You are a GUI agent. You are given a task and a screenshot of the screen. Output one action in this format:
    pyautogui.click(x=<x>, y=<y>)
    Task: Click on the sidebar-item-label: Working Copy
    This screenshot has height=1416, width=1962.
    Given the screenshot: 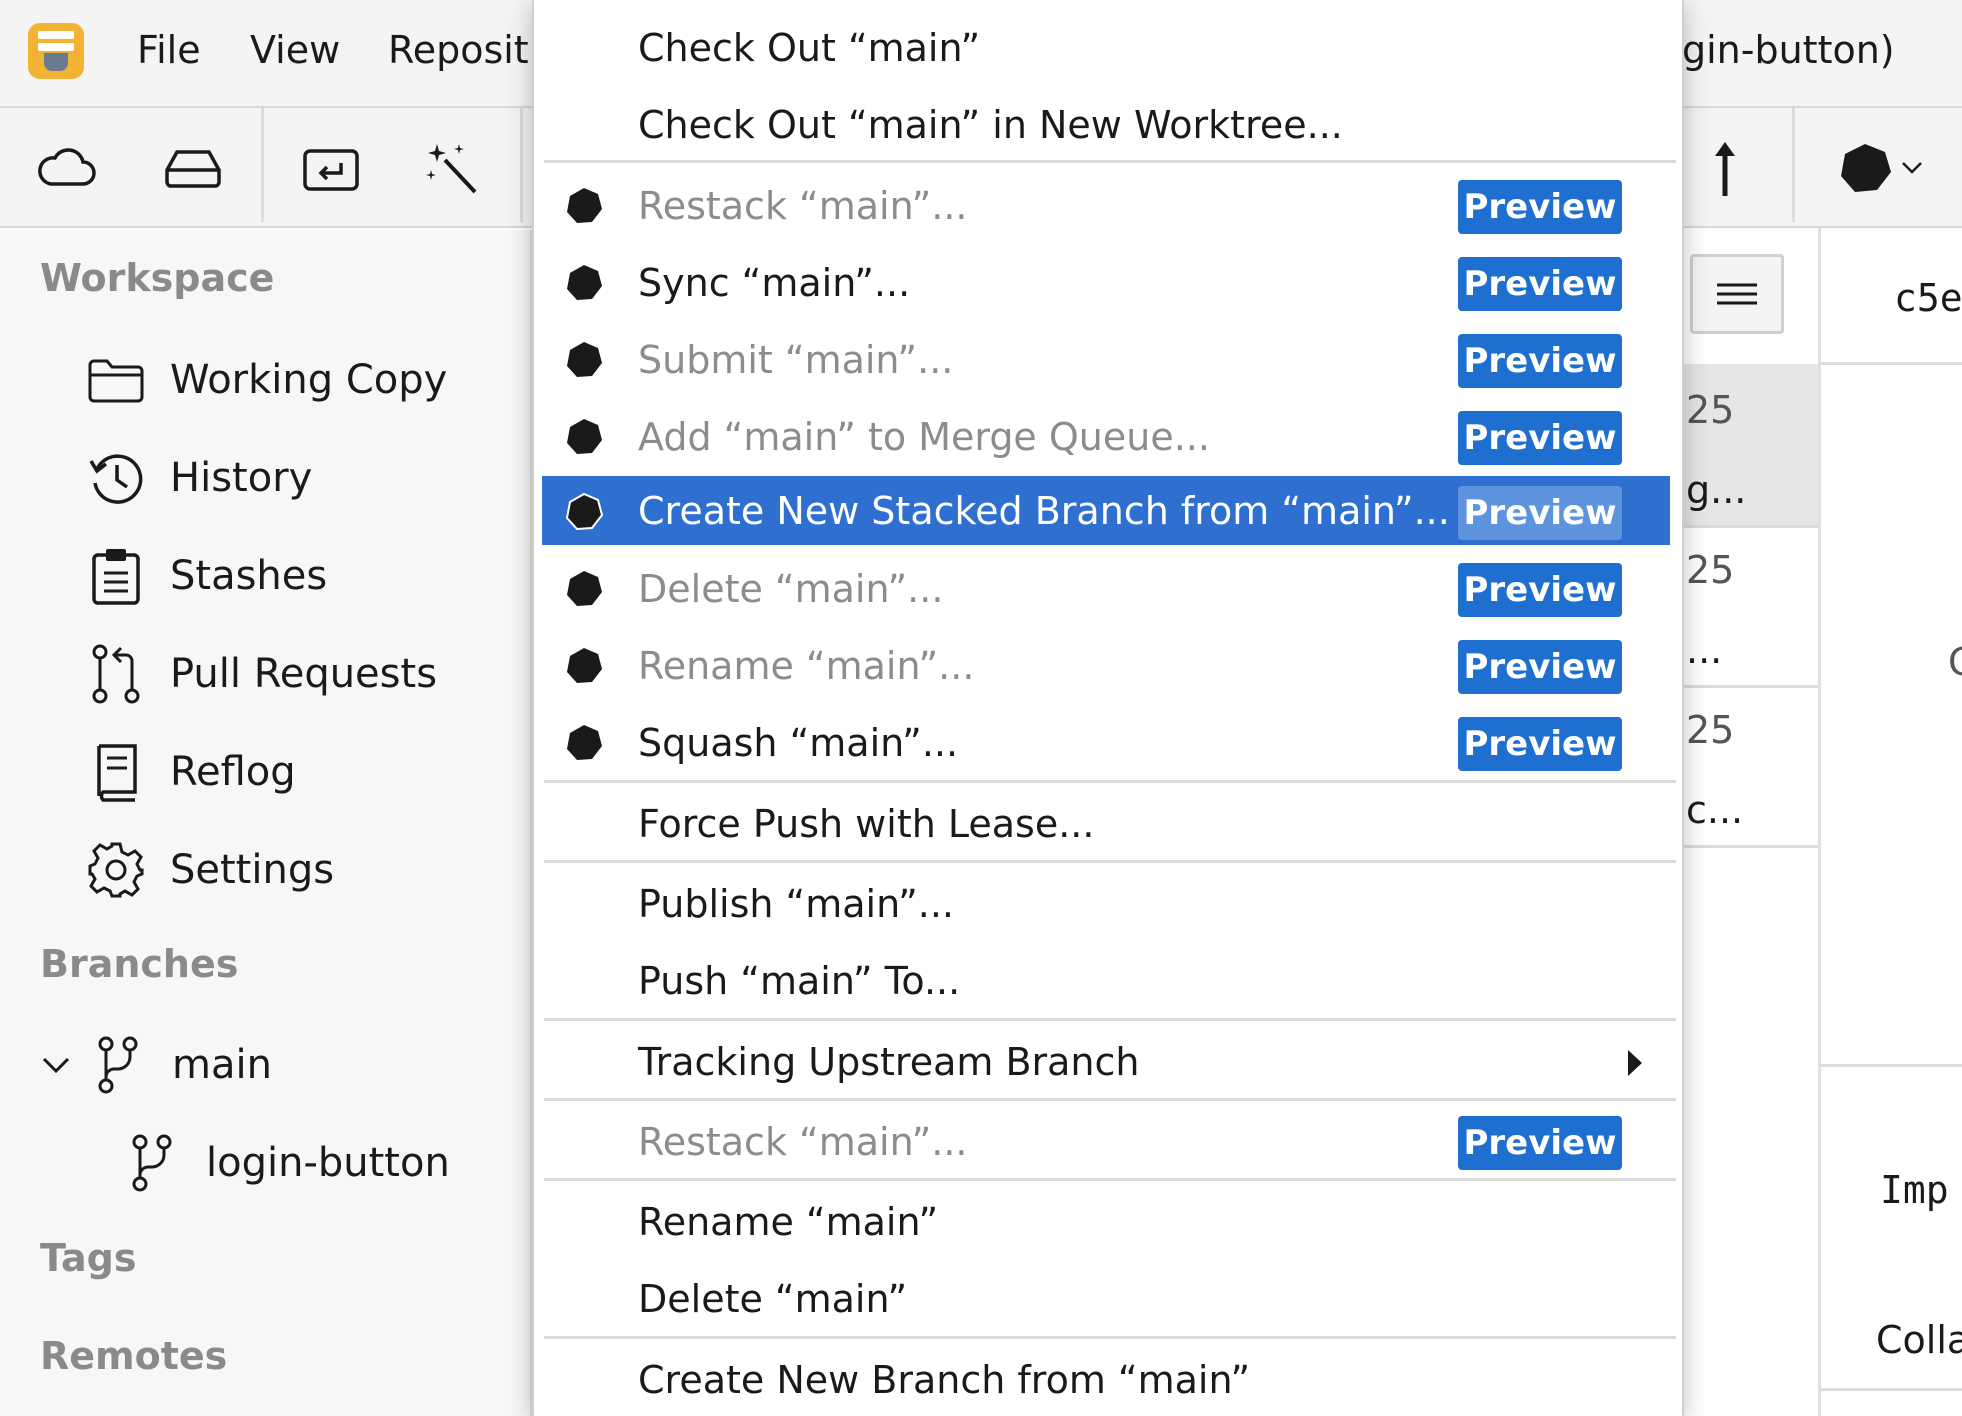 What is the action you would take?
    pyautogui.click(x=309, y=380)
    